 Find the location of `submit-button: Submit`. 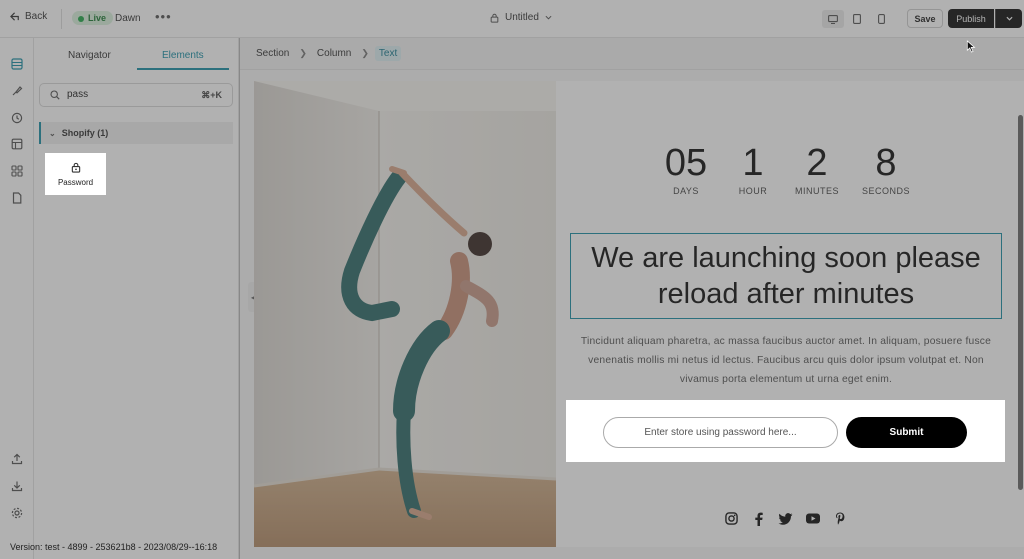

submit-button: Submit is located at coordinates (906, 432).